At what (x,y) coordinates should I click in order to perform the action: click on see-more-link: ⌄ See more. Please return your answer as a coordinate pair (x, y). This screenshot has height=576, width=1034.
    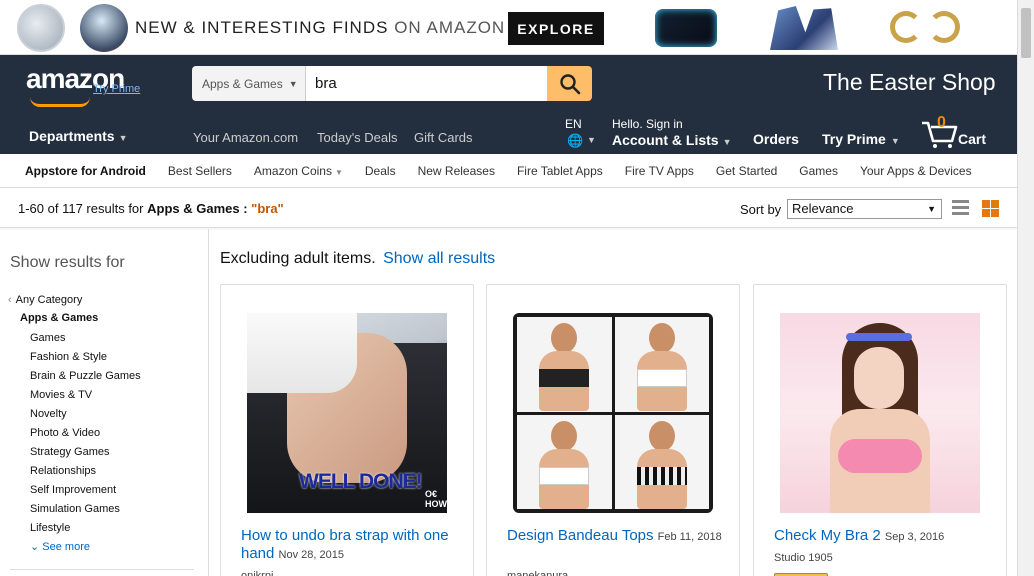
    Looking at the image, I should click on (60, 546).